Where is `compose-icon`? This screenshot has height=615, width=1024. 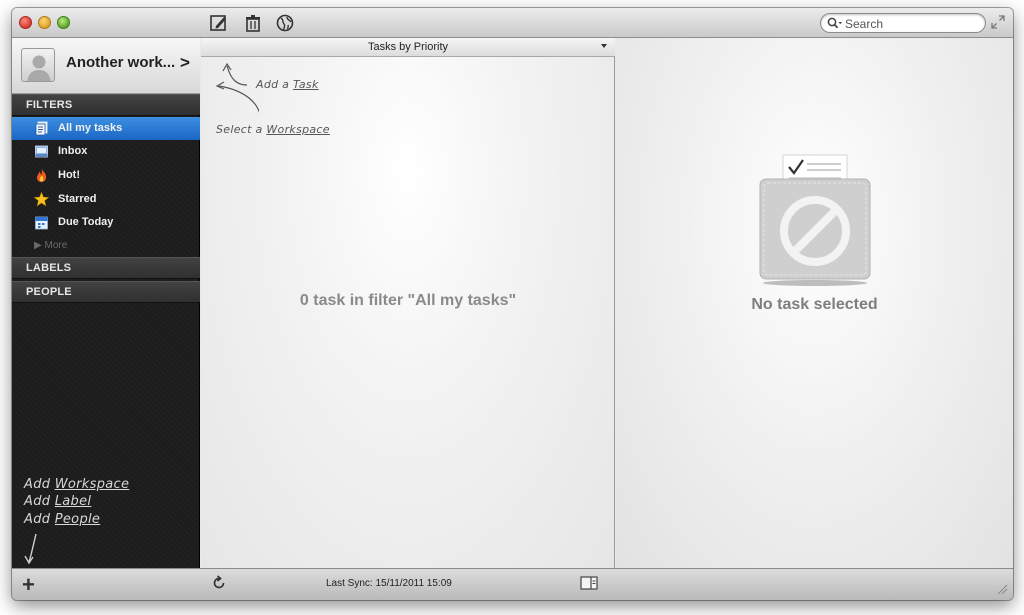
compose-icon is located at coordinates (219, 23).